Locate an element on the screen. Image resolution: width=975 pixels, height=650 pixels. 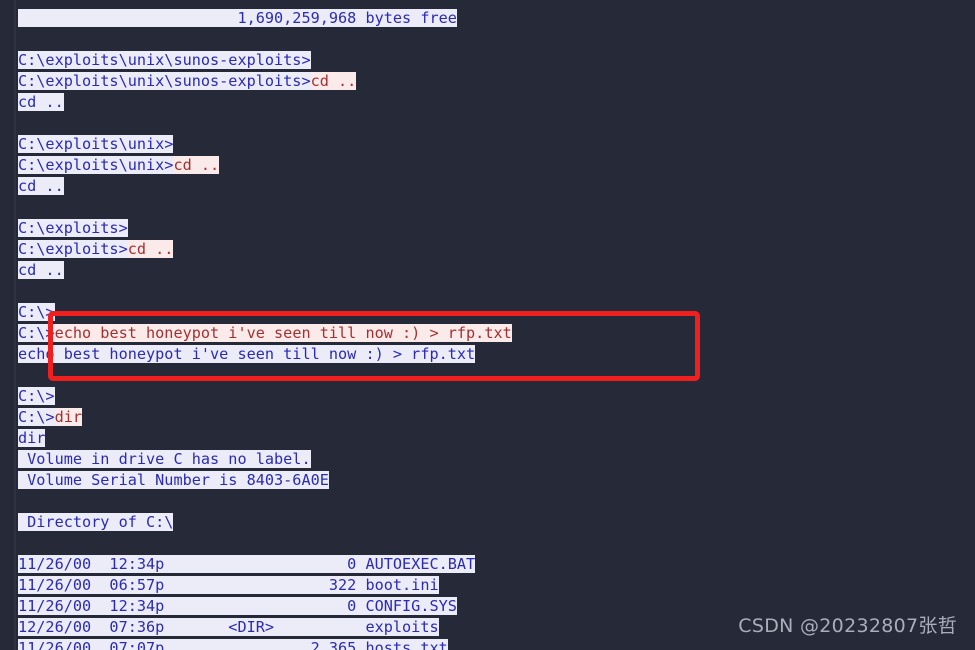
command-prompt: C:\exploits\unix> is located at coordinates (96, 165).